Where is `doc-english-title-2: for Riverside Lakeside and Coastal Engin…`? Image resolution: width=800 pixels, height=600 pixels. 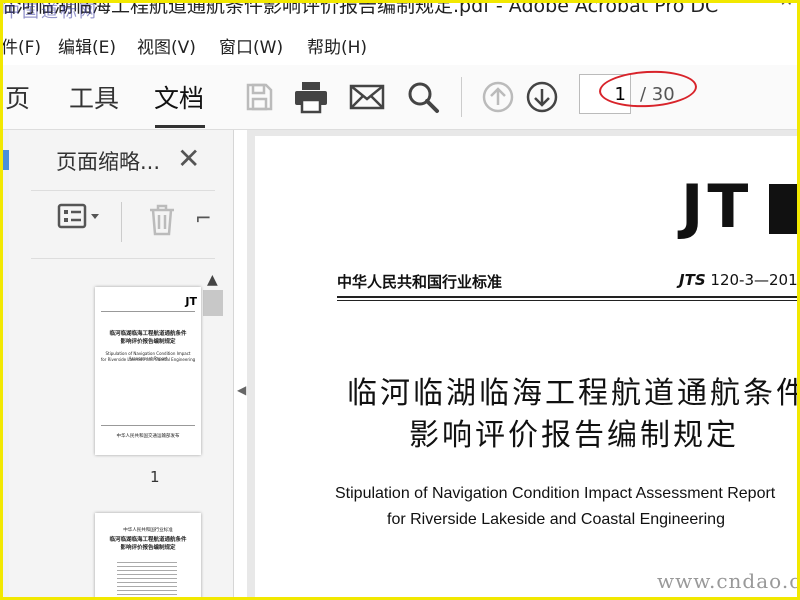 doc-english-title-2: for Riverside Lakeside and Coastal Engin… is located at coordinates (556, 519).